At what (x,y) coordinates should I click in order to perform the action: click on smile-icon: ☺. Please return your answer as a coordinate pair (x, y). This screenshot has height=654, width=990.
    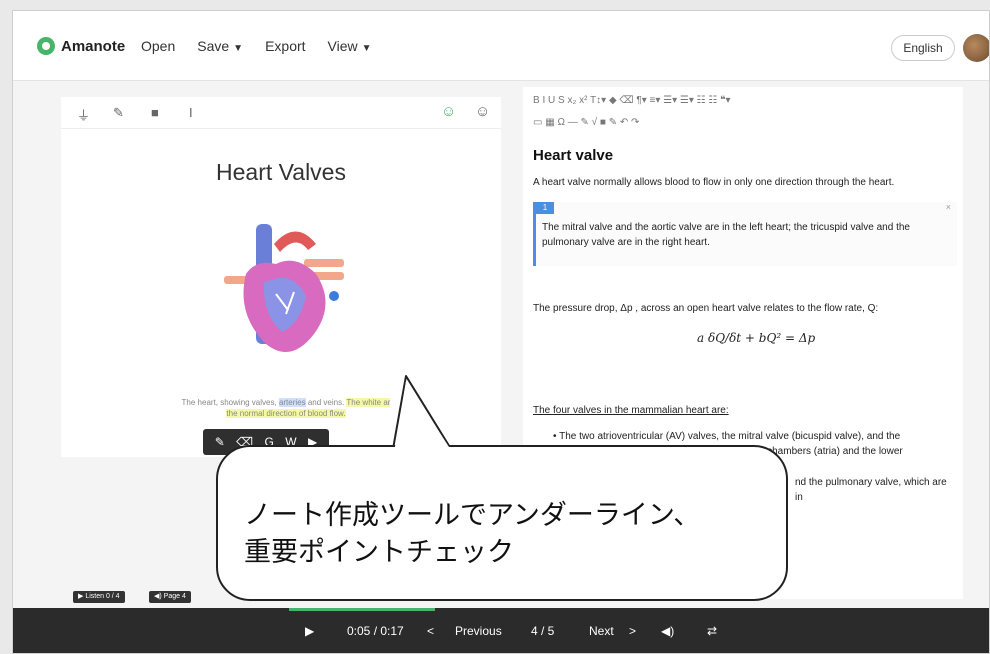
    Looking at the image, I should click on (482, 111).